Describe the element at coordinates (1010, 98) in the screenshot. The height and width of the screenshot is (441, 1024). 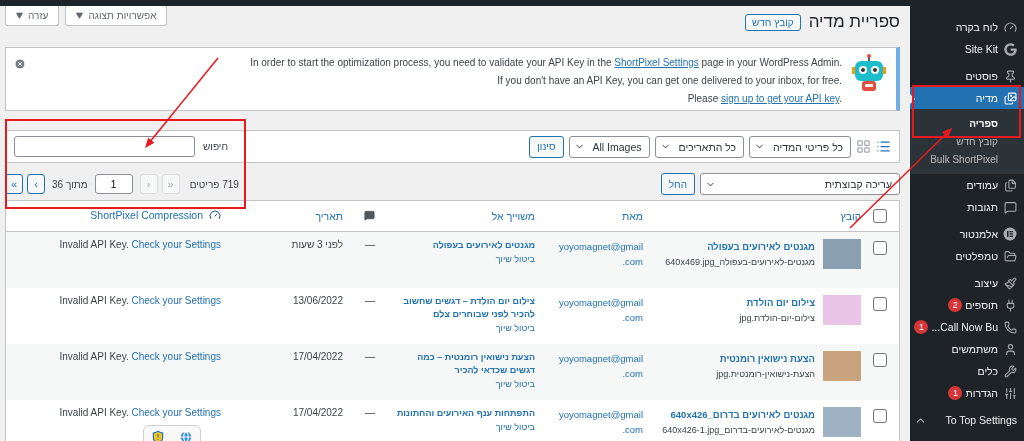
I see `media-icon` at that location.